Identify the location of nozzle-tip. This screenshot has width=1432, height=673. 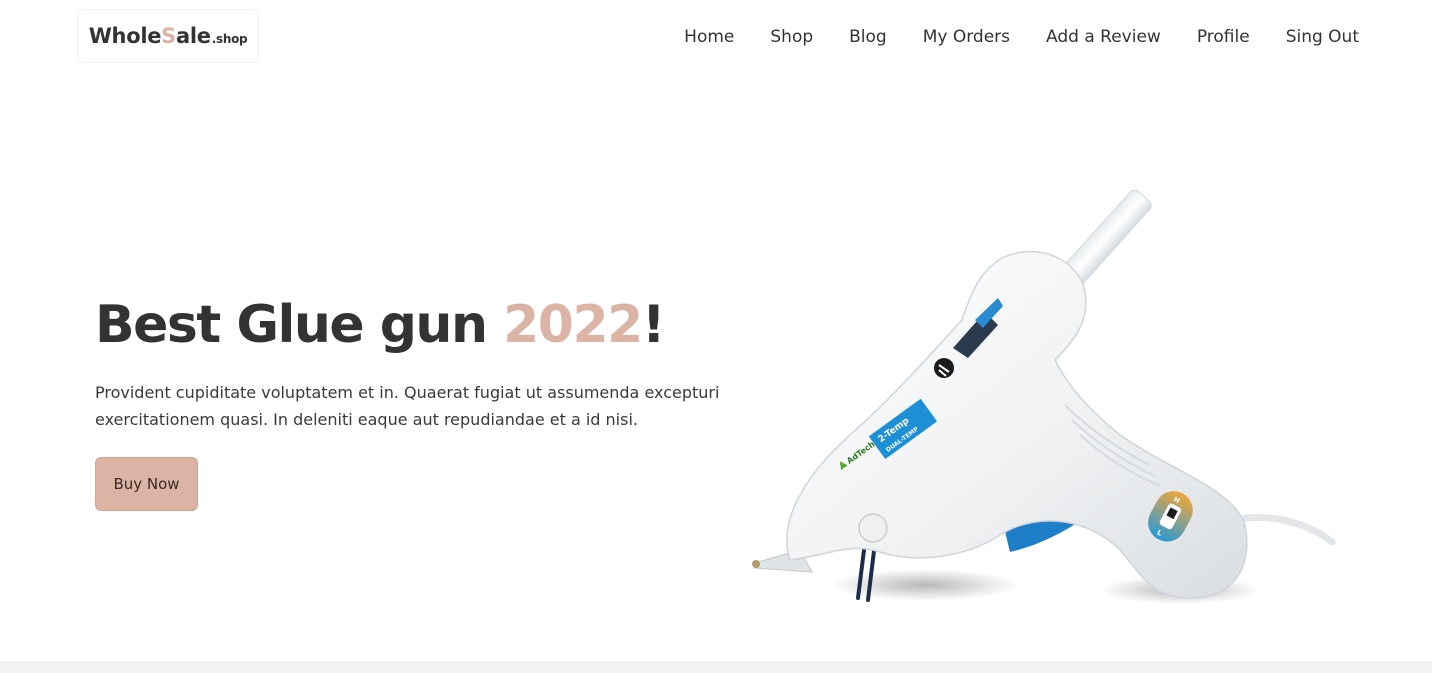
(756, 564).